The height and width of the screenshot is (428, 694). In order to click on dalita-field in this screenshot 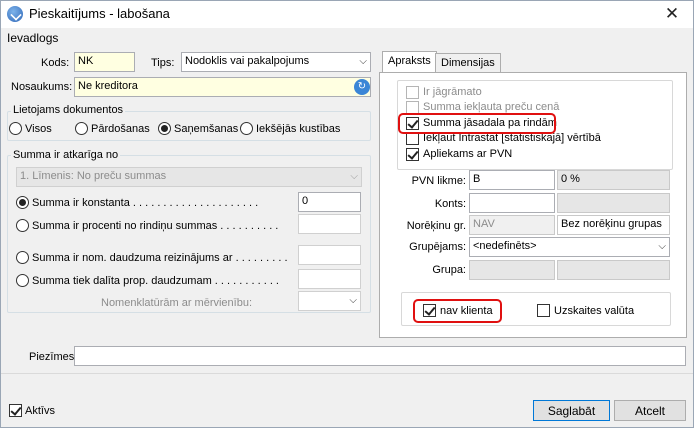, I will do `click(329, 279)`.